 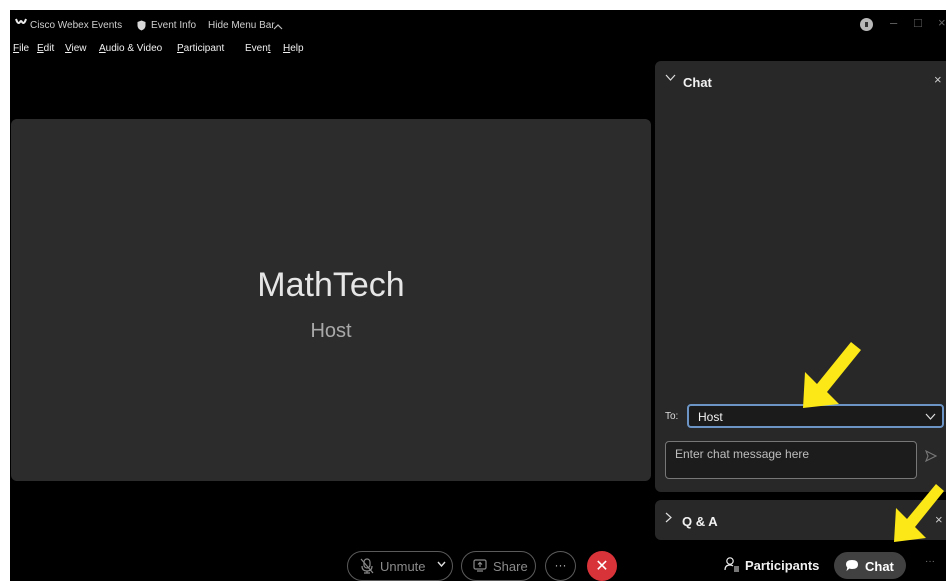 I want to click on app-title: Cisco Webex Events, so click(x=76, y=25).